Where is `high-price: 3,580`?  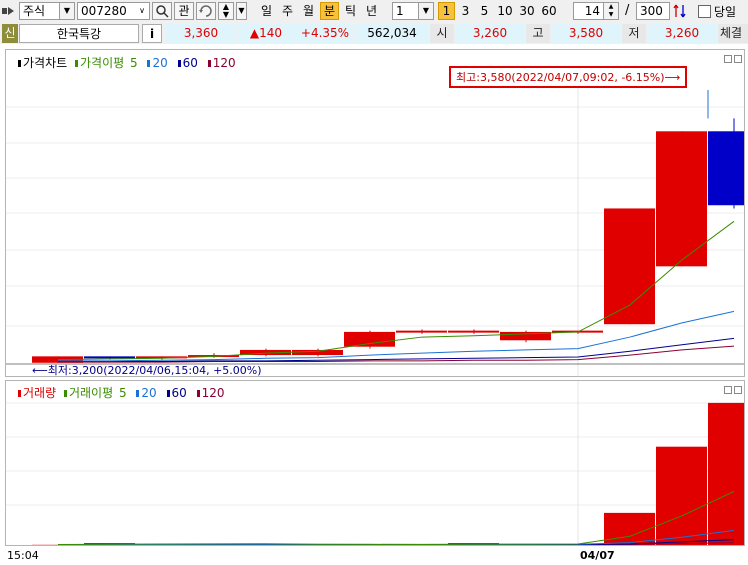 high-price: 3,580 is located at coordinates (586, 33).